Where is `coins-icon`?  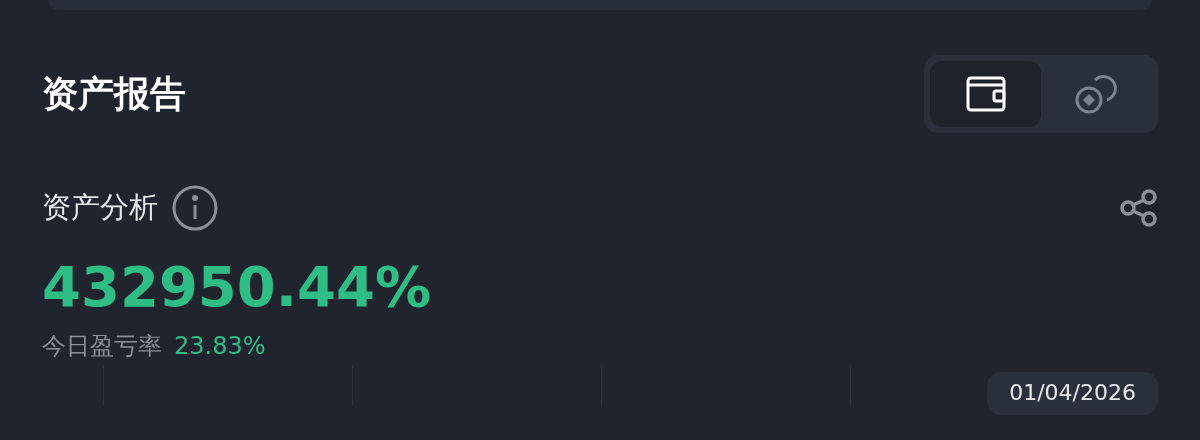 coins-icon is located at coordinates (1096, 94).